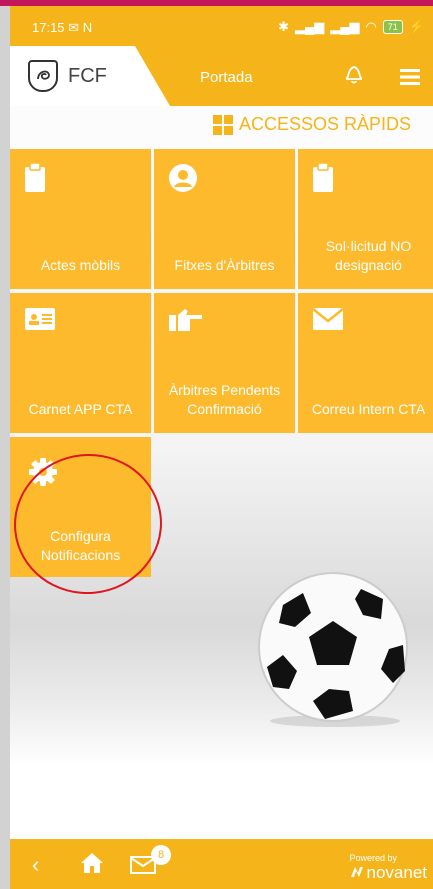  I want to click on charging-icon: ⚡, so click(416, 26).